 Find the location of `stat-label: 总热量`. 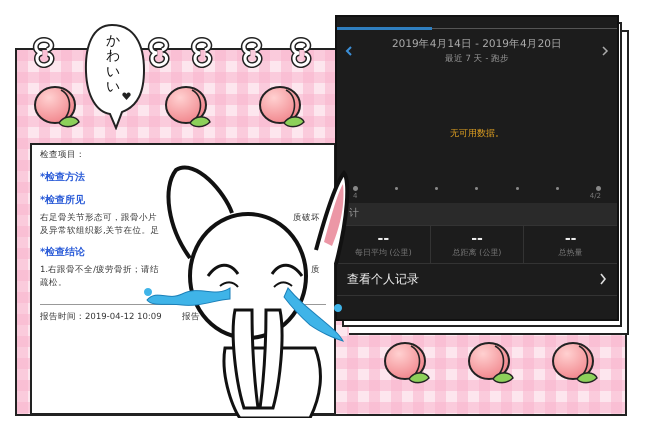

stat-label: 总热量 is located at coordinates (571, 252).